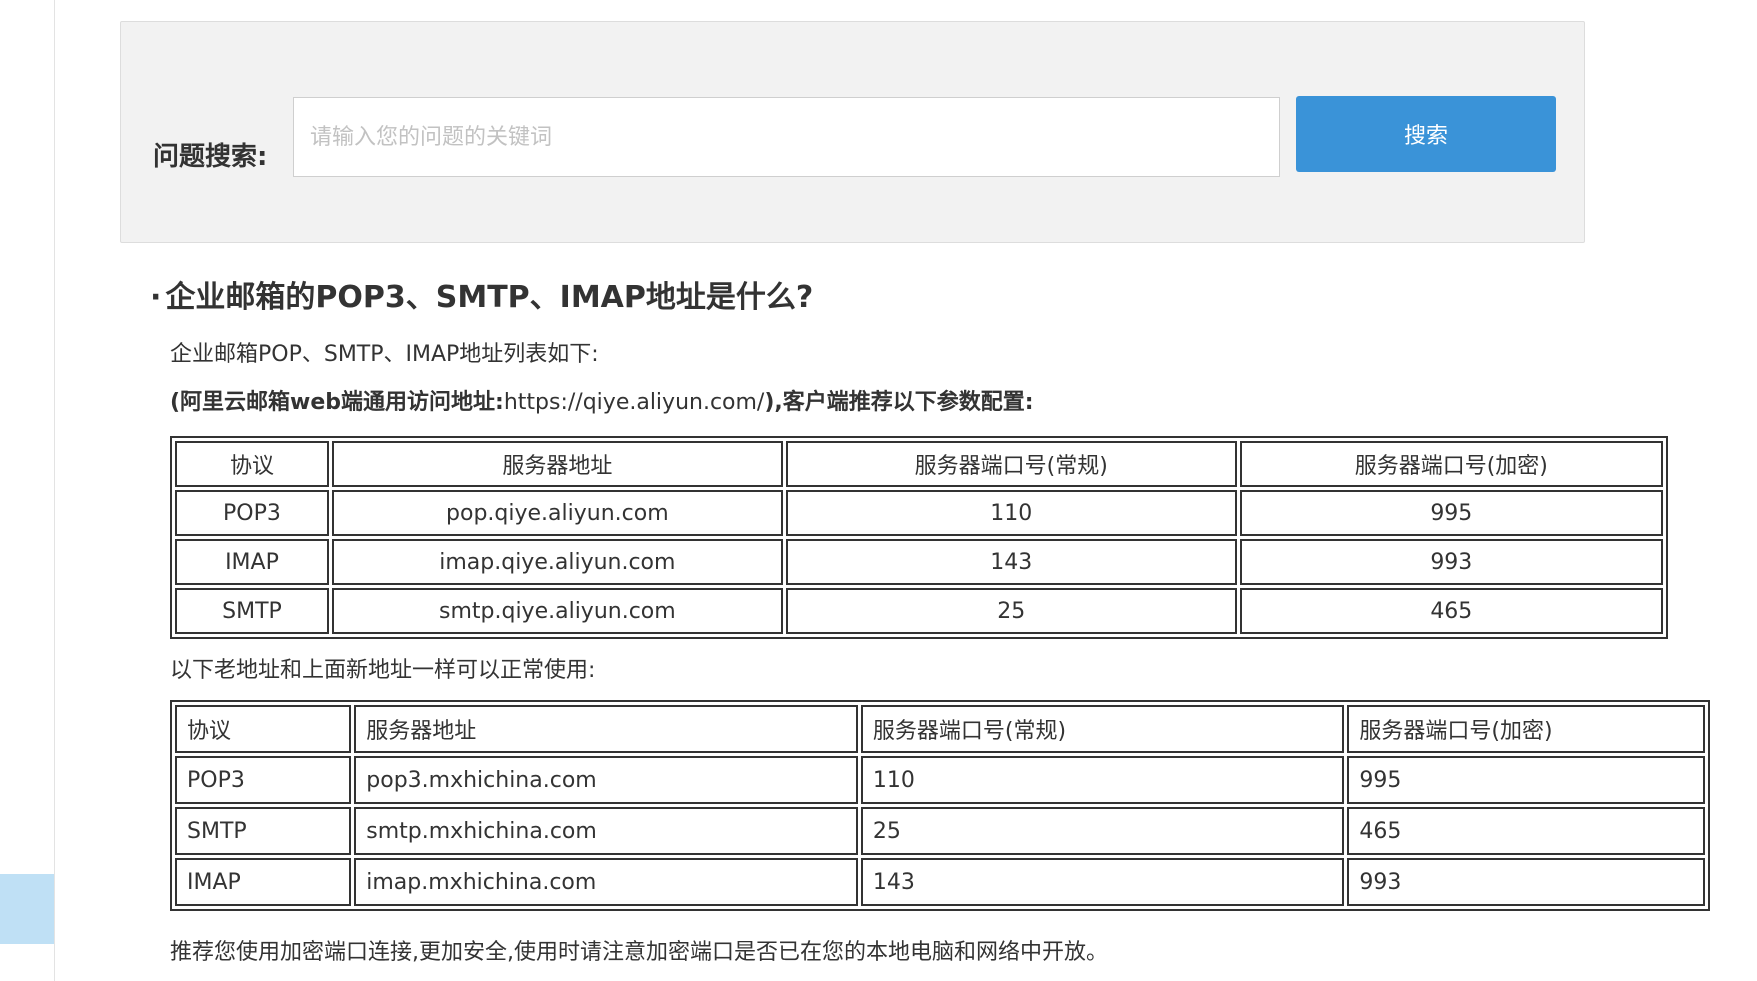  I want to click on old-address-intro: 以下老地址和上面新地址一样可以正常使用:, so click(383, 670).